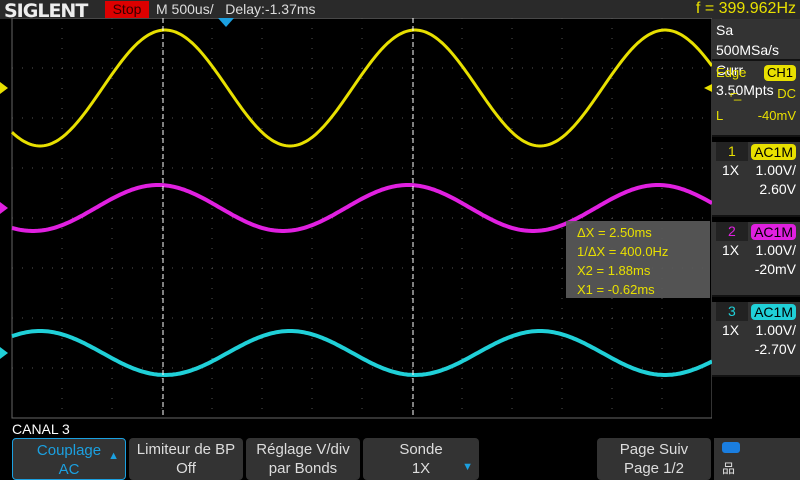  Describe the element at coordinates (186, 459) in the screenshot. I see `bandwidth-limit-button: Limiteur de BP Off` at that location.